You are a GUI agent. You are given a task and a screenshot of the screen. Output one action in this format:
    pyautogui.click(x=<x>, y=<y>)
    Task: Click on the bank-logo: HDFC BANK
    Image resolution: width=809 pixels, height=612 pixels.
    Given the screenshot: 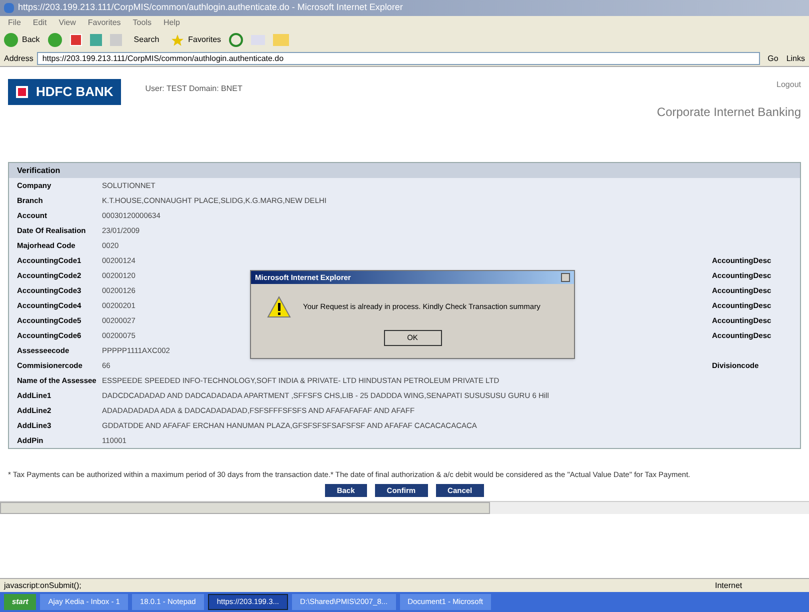 What is the action you would take?
    pyautogui.click(x=65, y=91)
    